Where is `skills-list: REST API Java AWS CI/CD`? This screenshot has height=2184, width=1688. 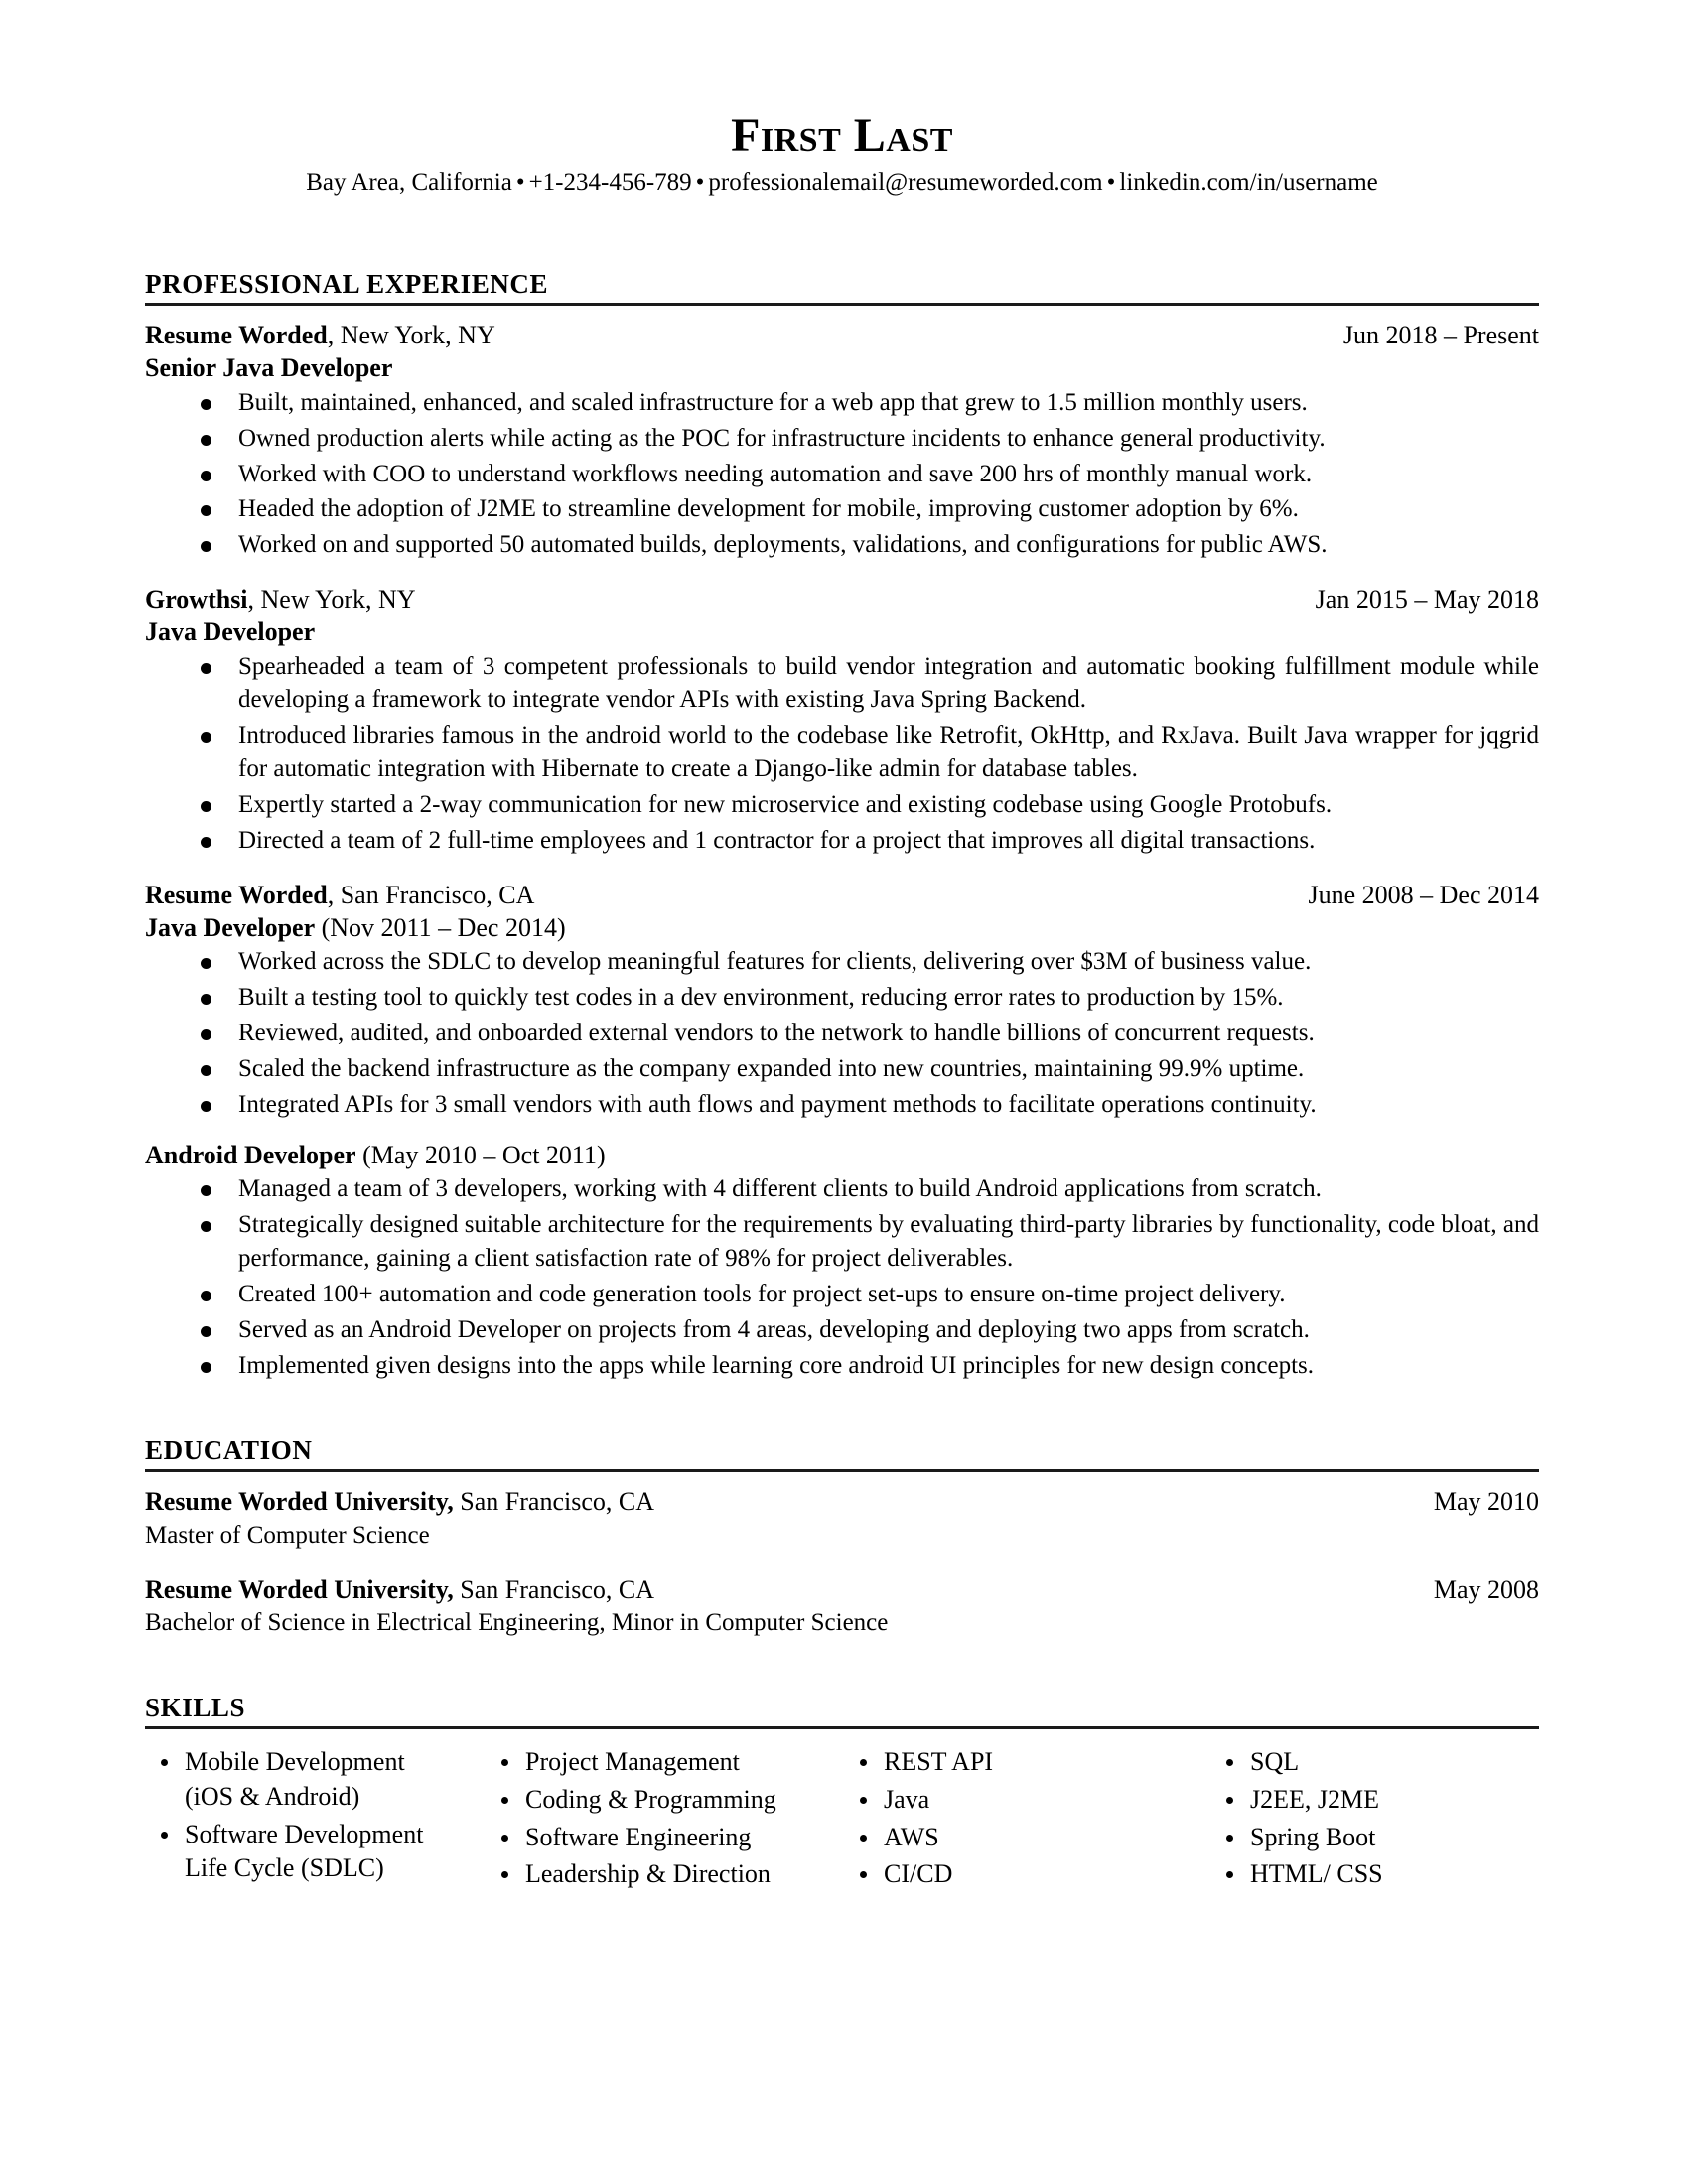
skills-list: REST API Java AWS CI/CD is located at coordinates (1019, 1818).